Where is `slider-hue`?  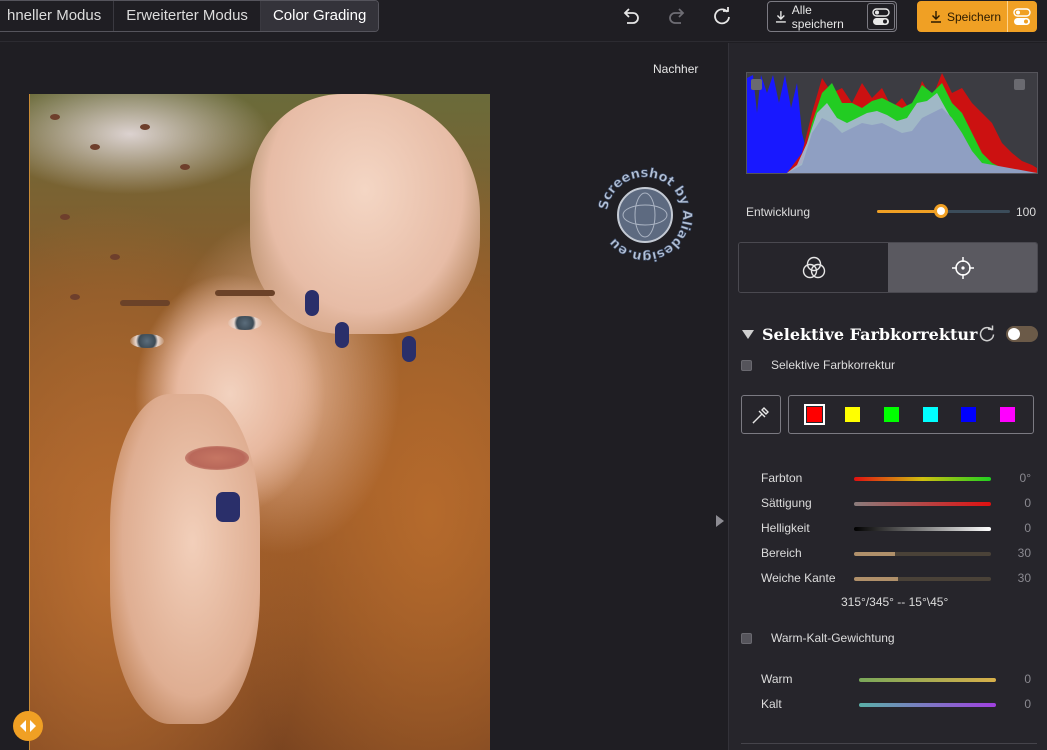 slider-hue is located at coordinates (922, 479).